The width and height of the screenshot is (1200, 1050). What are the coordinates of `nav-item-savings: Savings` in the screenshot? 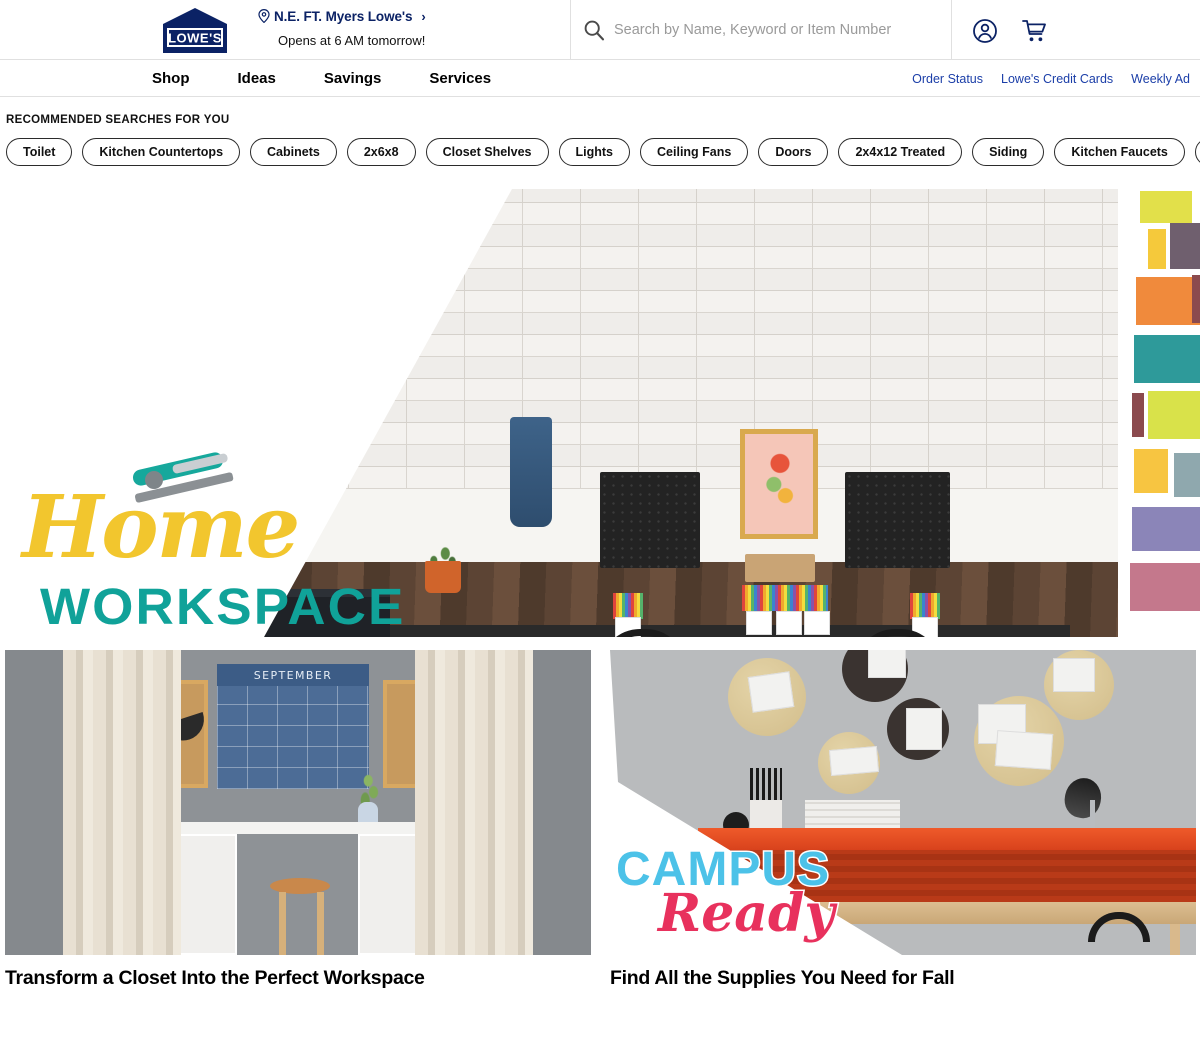 It's located at (353, 78).